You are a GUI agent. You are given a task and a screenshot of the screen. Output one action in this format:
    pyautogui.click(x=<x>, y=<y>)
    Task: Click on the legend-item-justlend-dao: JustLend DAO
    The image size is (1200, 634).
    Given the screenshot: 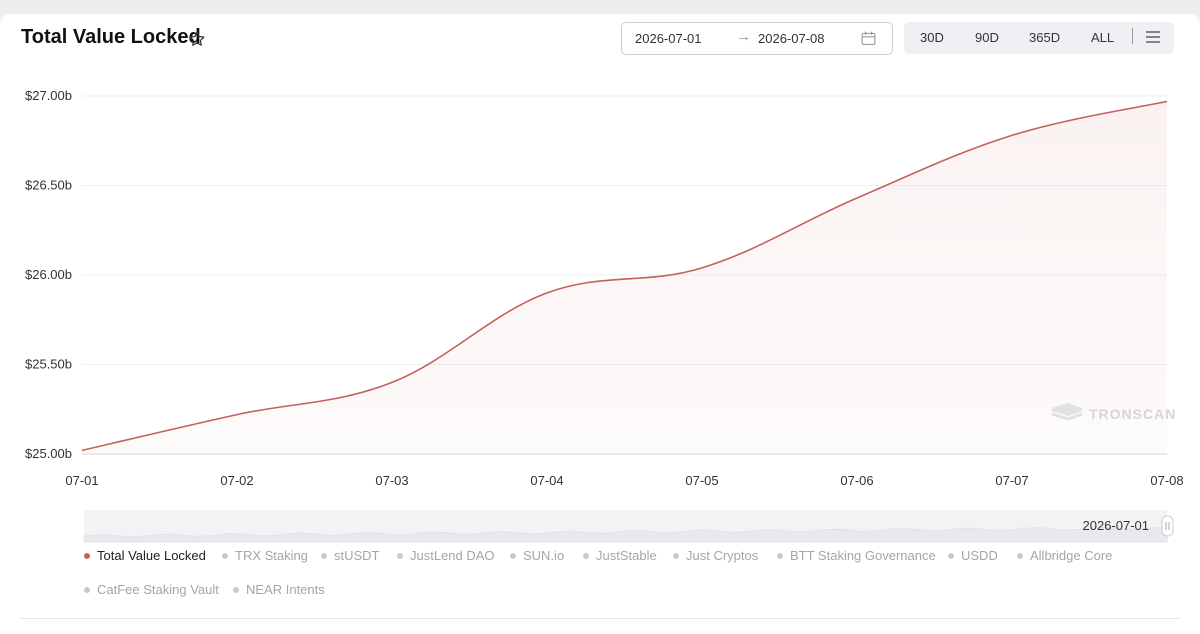 What is the action you would take?
    pyautogui.click(x=446, y=555)
    